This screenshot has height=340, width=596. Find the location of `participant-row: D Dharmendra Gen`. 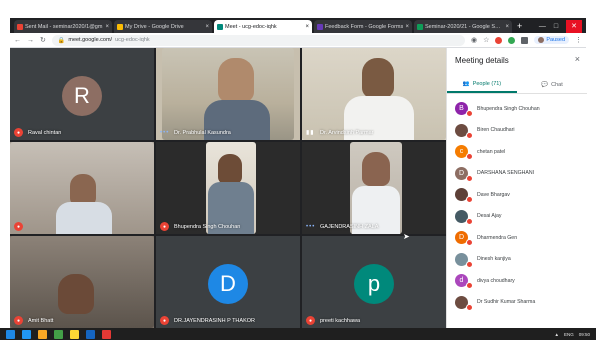

participant-row: D Dharmendra Gen is located at coordinates (517, 238).